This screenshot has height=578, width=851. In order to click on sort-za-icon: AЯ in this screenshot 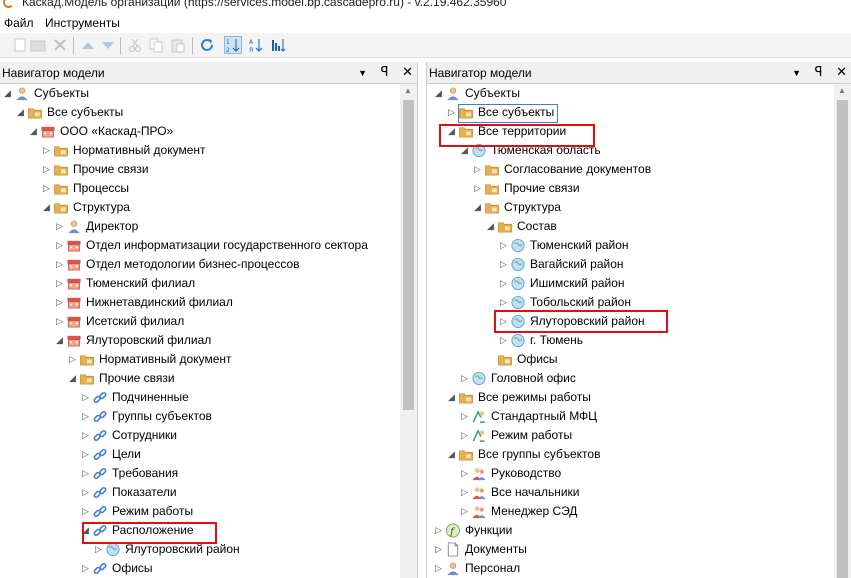, I will do `click(256, 45)`.